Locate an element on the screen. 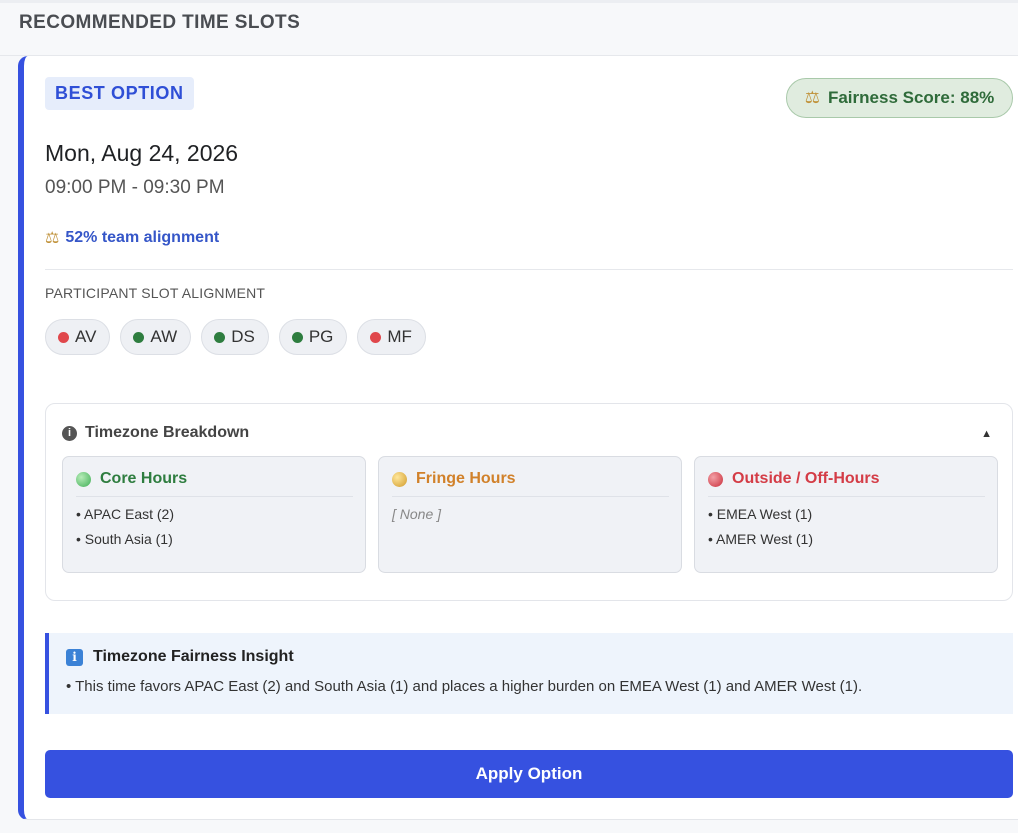 This screenshot has width=1018, height=833. fringe-hours-title: Fringe Hours is located at coordinates (466, 478).